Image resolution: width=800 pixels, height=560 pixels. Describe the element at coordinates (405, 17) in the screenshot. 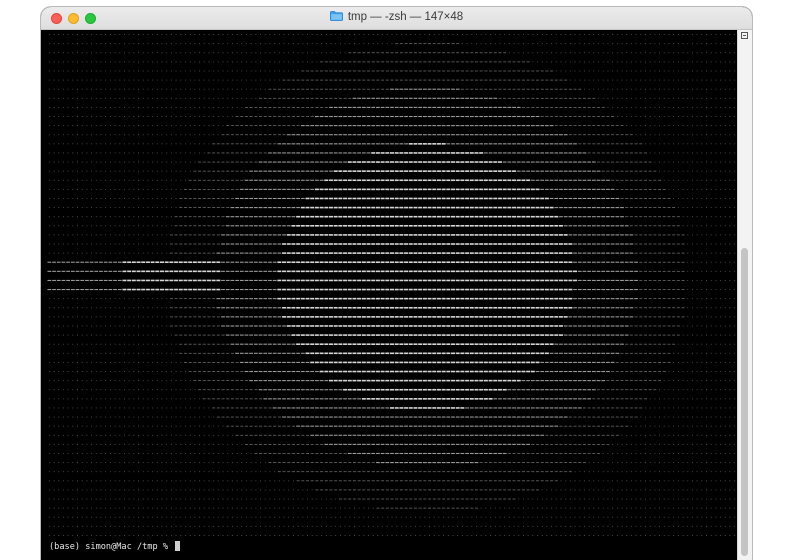

I see `window-title-text: tmp — -zsh — 147×48` at that location.